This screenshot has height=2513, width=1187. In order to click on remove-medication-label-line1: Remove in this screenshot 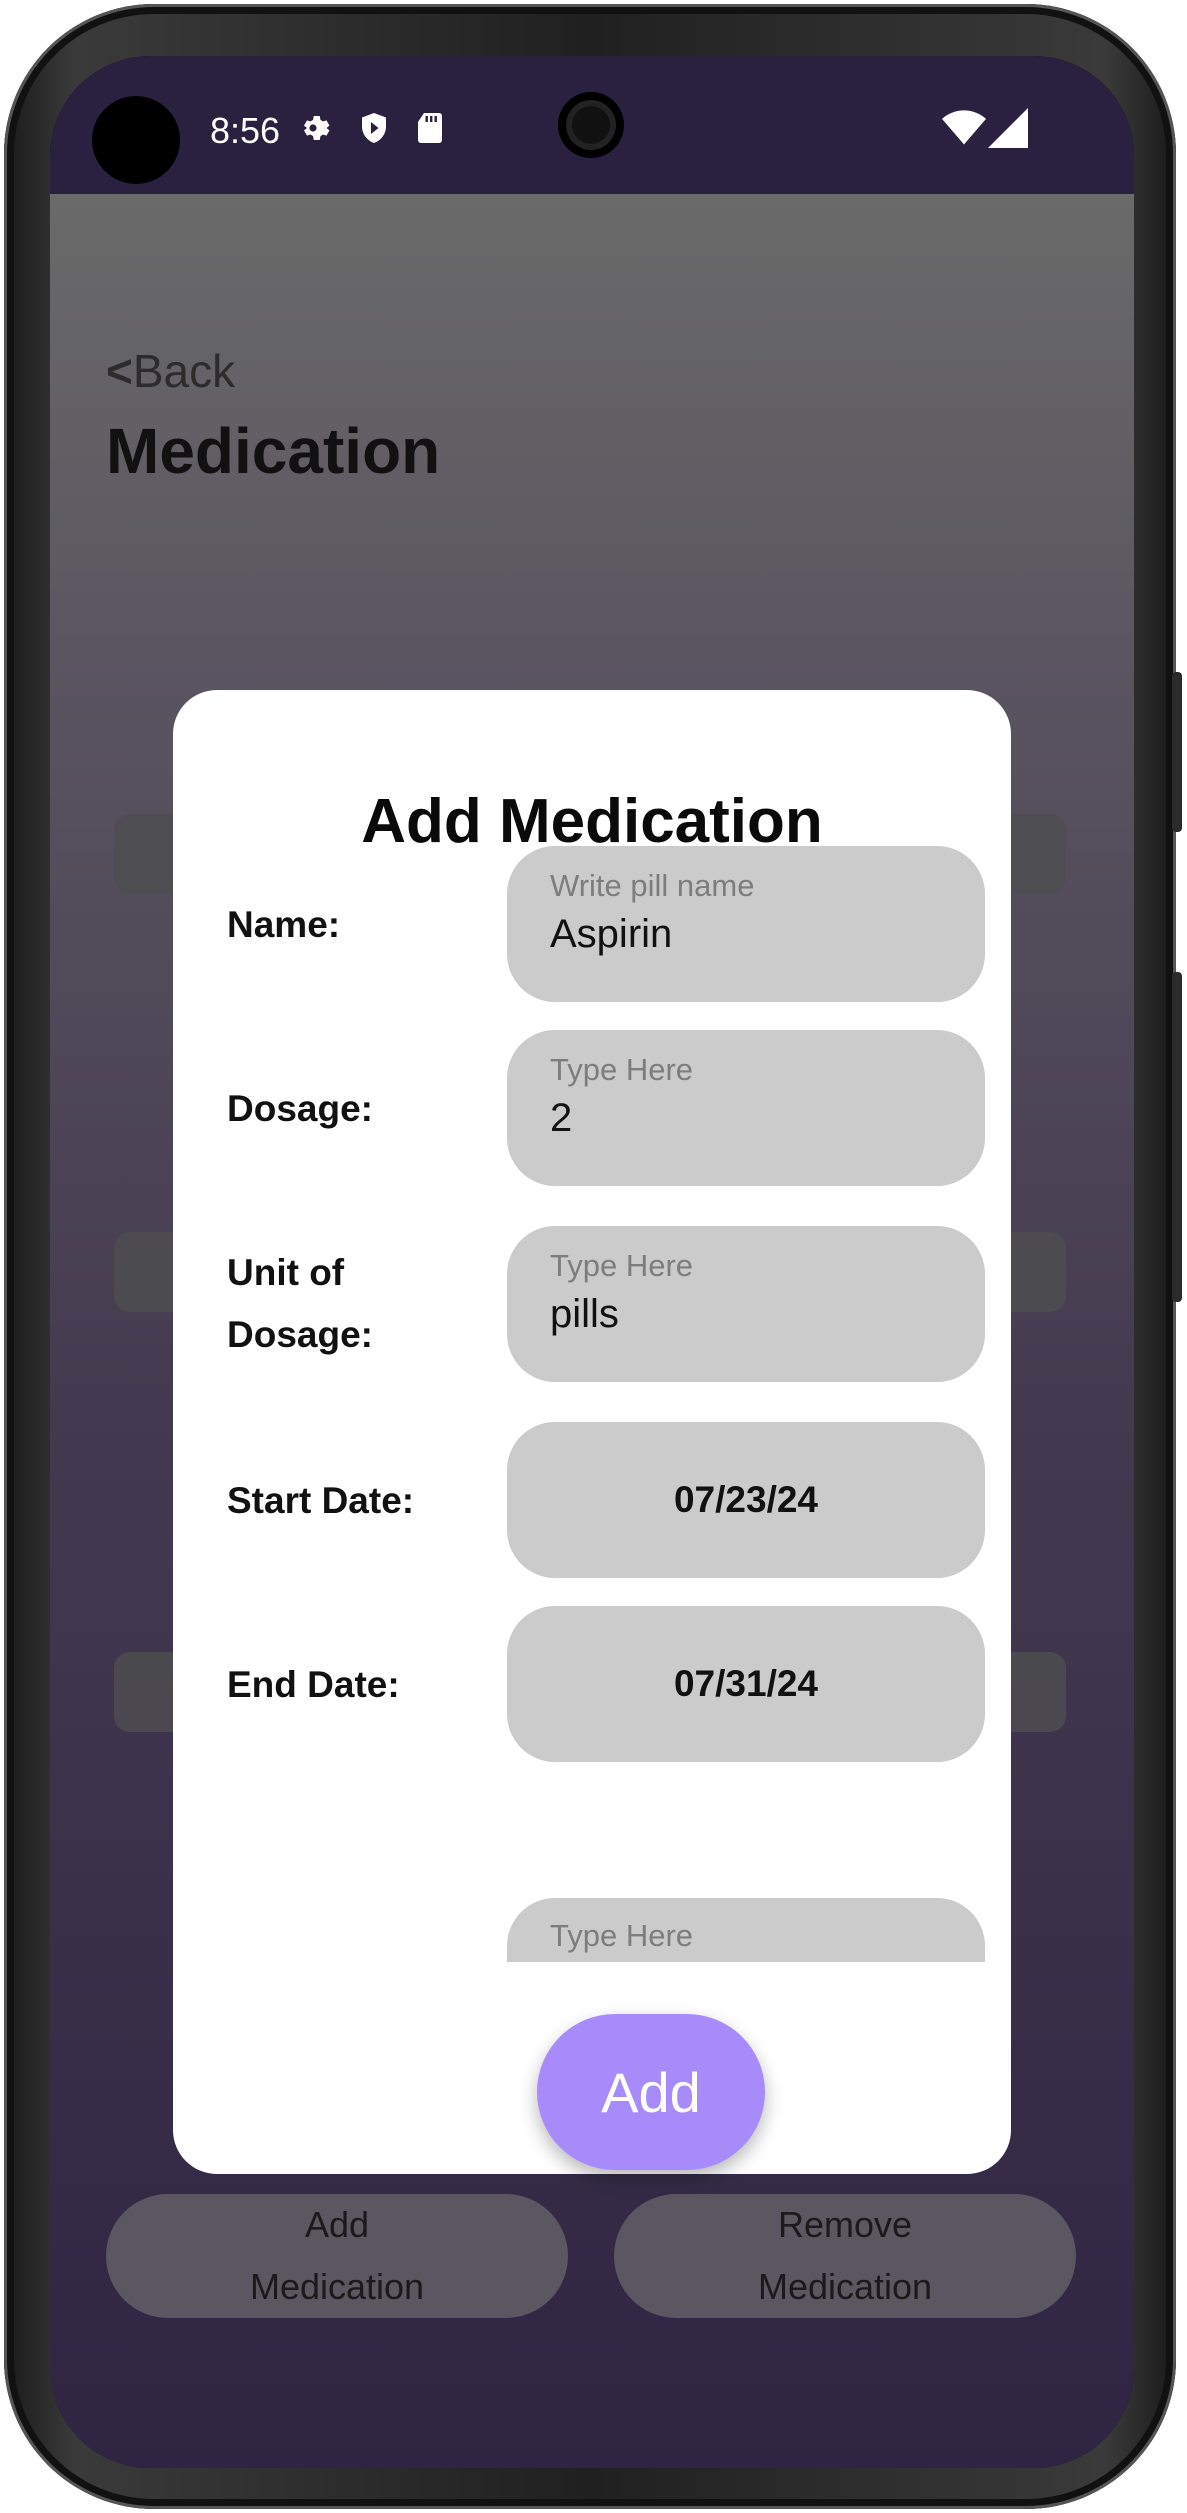, I will do `click(845, 2224)`.